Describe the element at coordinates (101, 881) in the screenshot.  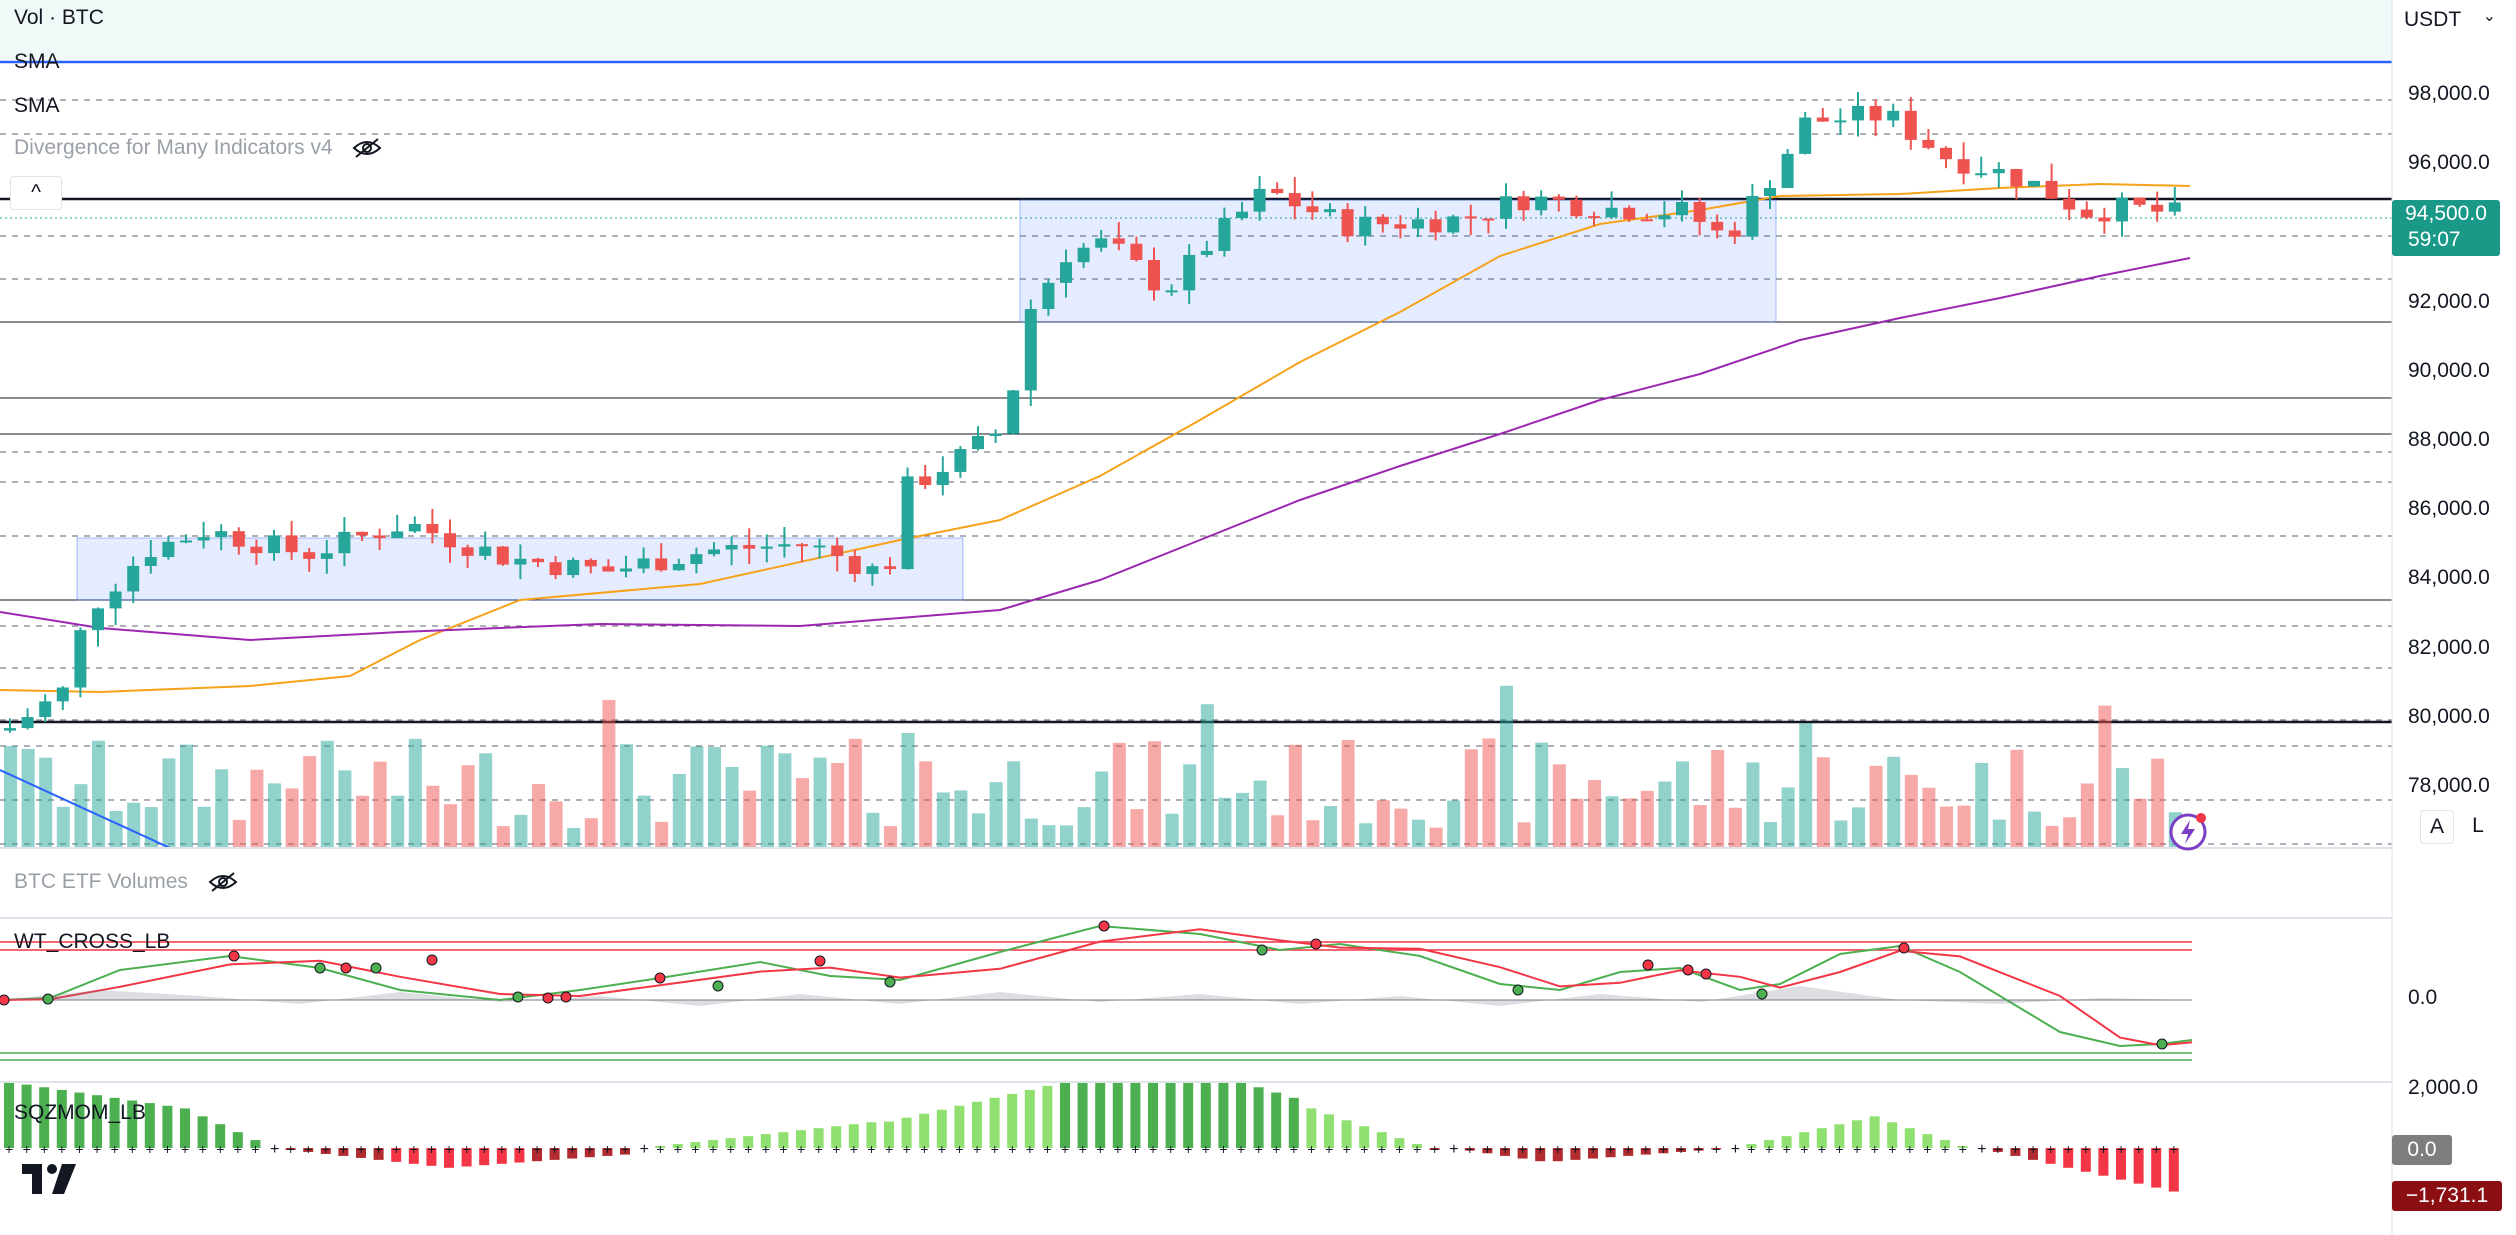
I see `etf-volumes-text: BTC ETF Volumes` at that location.